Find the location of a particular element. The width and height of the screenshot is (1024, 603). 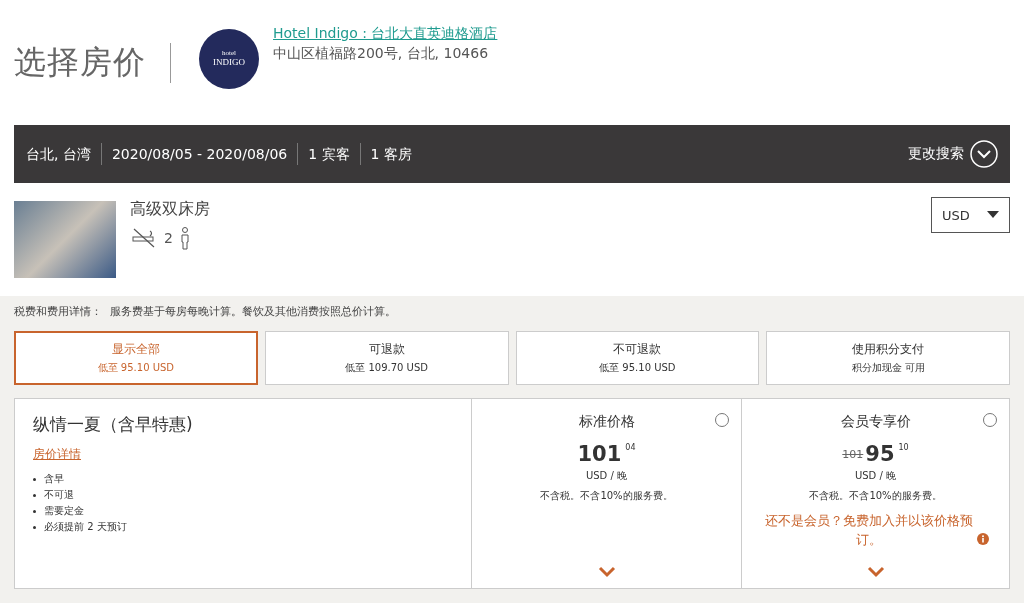

rate-filter-tab: 可退款 低至 109.70 USD is located at coordinates (386, 358).